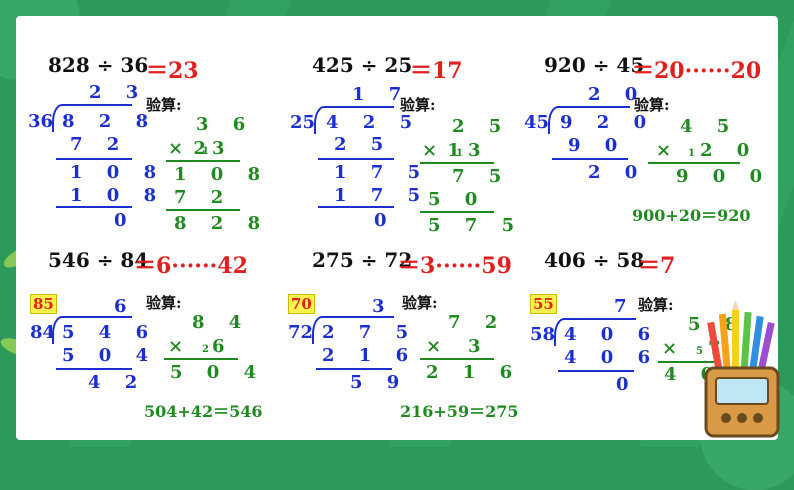  Describe the element at coordinates (709, 126) in the screenshot. I see `check-factor: 4 5` at that location.